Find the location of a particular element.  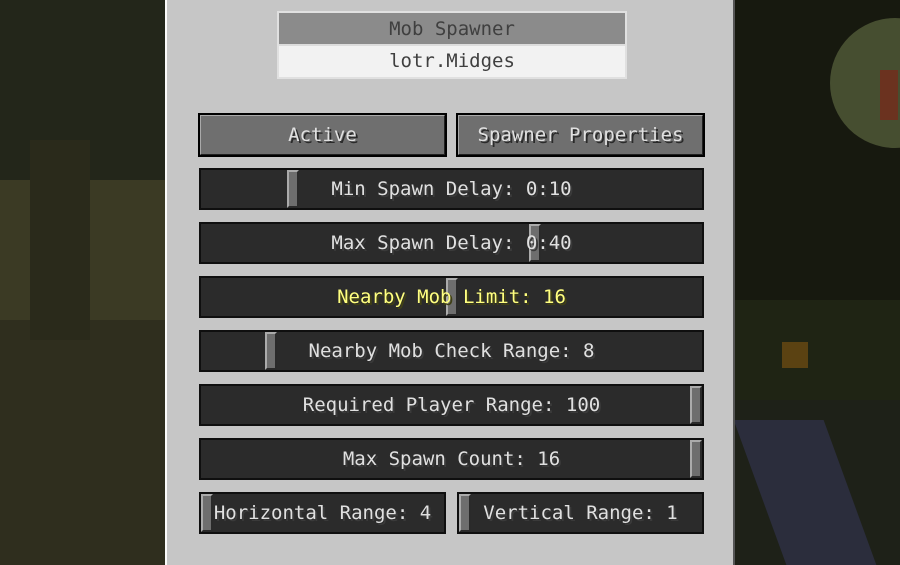

max-spawn-delay-slider: Max Spawn Delay: 0:40 is located at coordinates (451, 243).